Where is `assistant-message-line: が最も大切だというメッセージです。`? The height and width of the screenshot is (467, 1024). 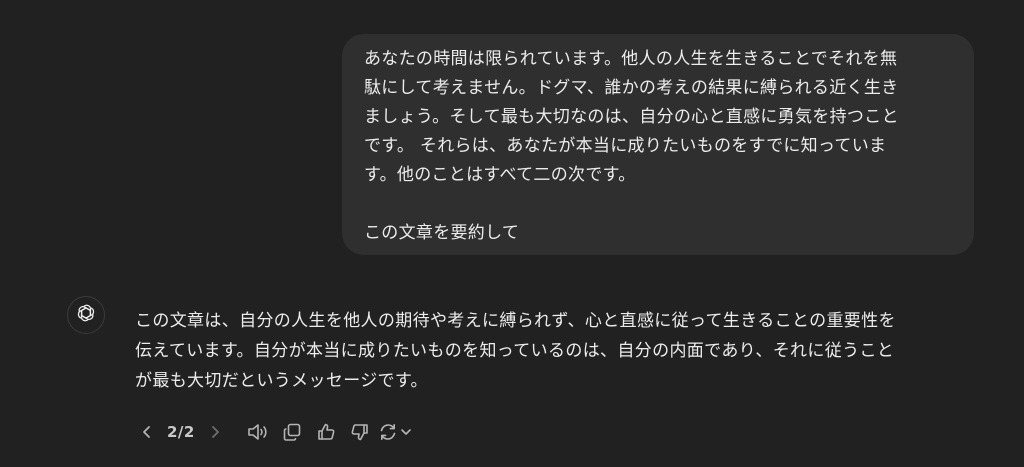
assistant-message-line: が最も大切だというメッセージです。 is located at coordinates (281, 381).